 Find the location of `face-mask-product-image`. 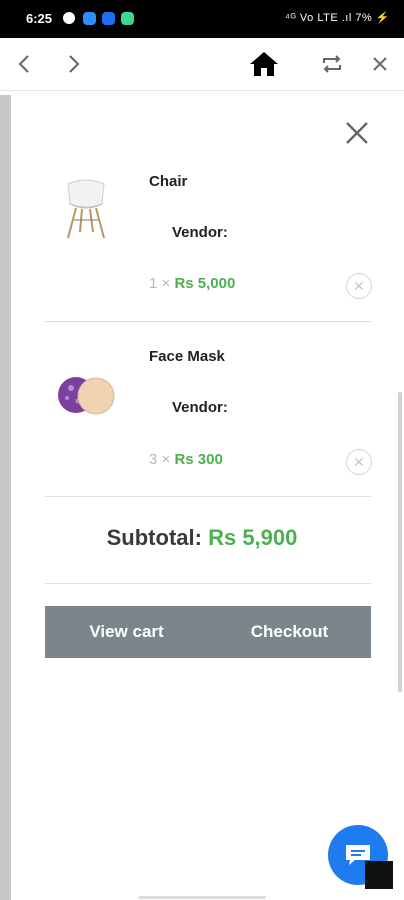

face-mask-product-image is located at coordinates (86, 395).